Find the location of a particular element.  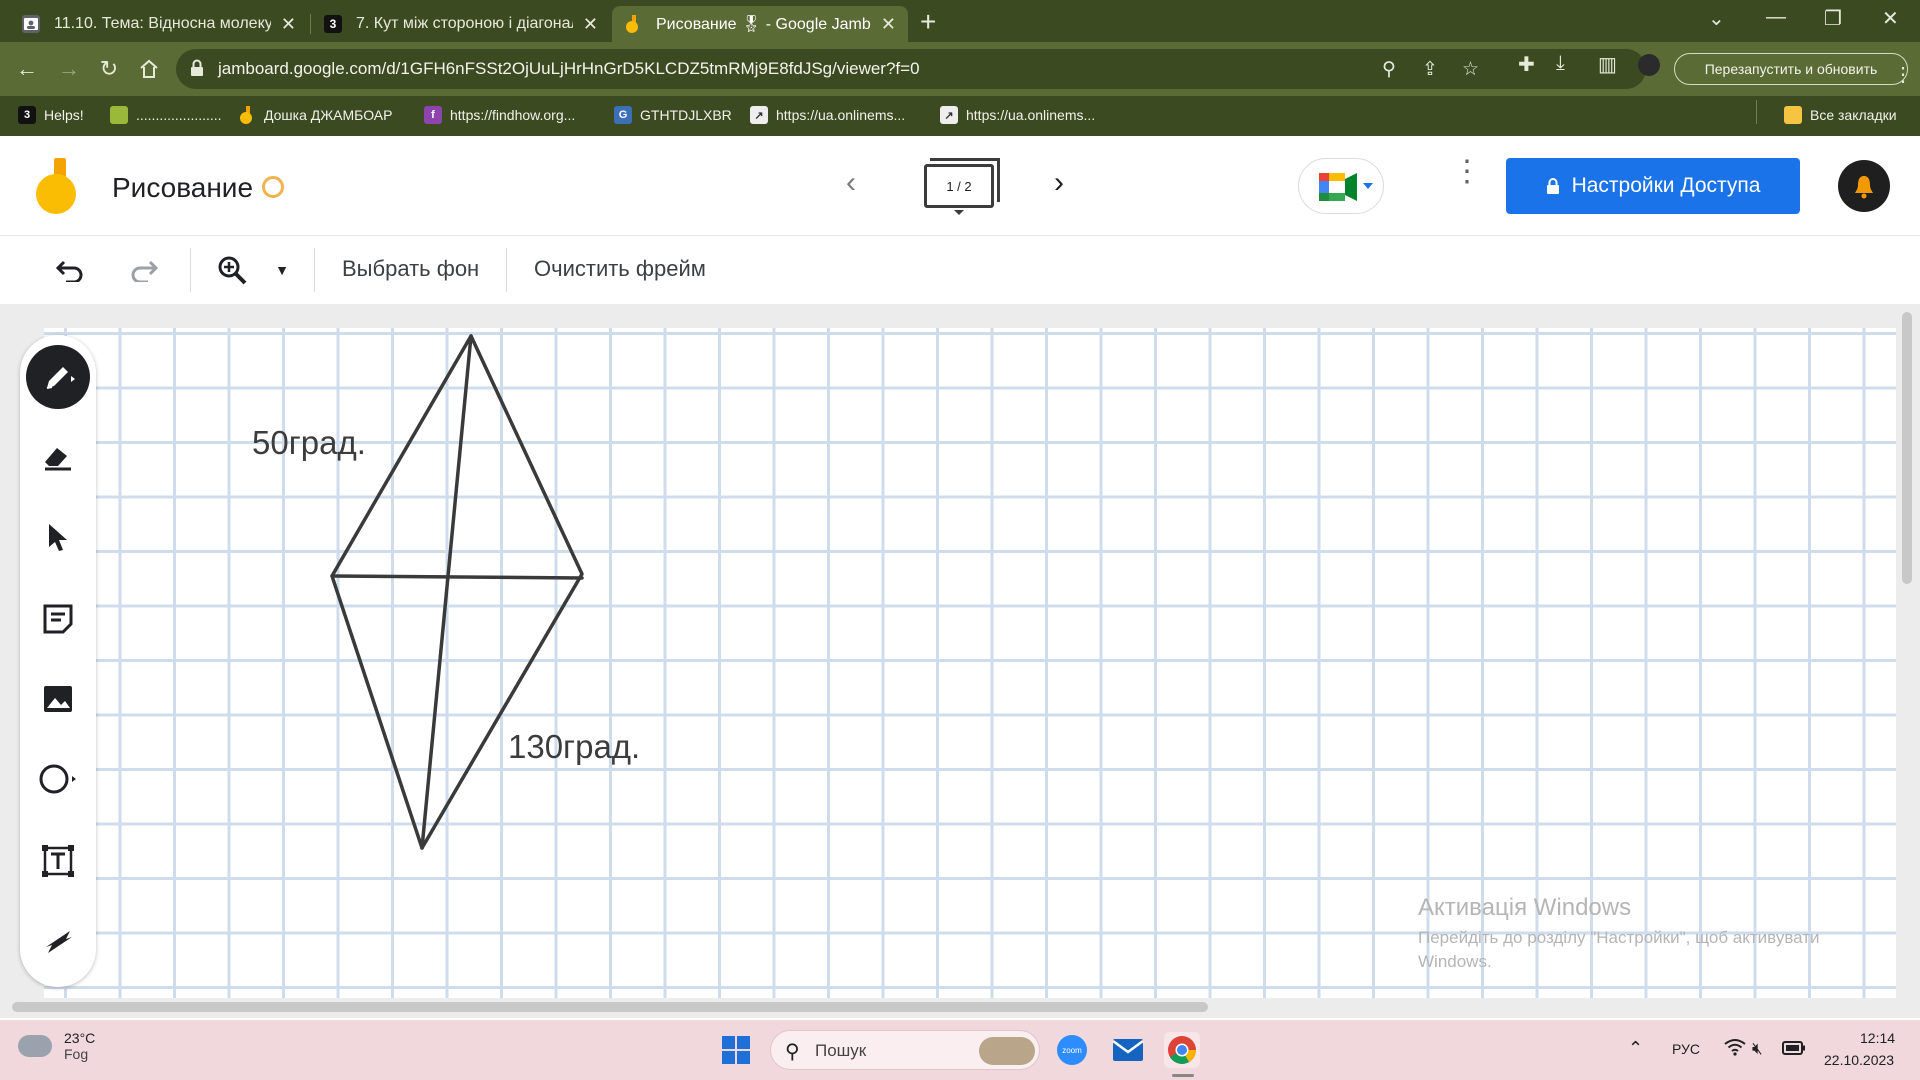

sticky-note-tool is located at coordinates (58, 619).